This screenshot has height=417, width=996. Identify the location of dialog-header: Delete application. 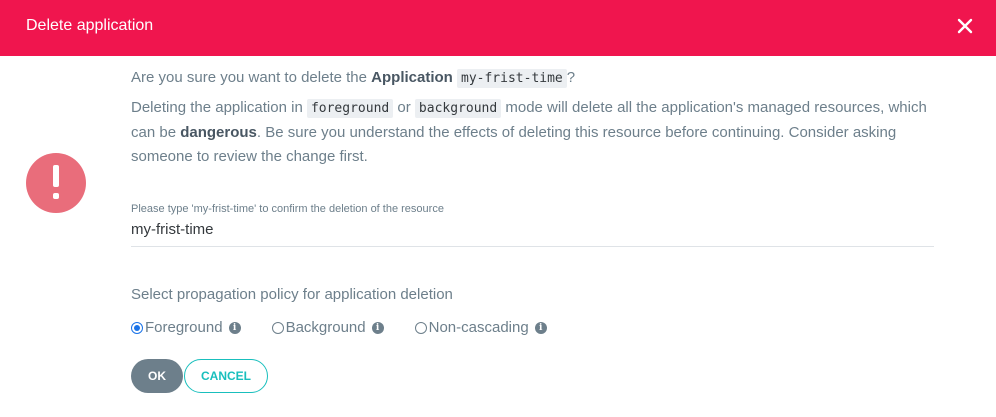
(498, 28).